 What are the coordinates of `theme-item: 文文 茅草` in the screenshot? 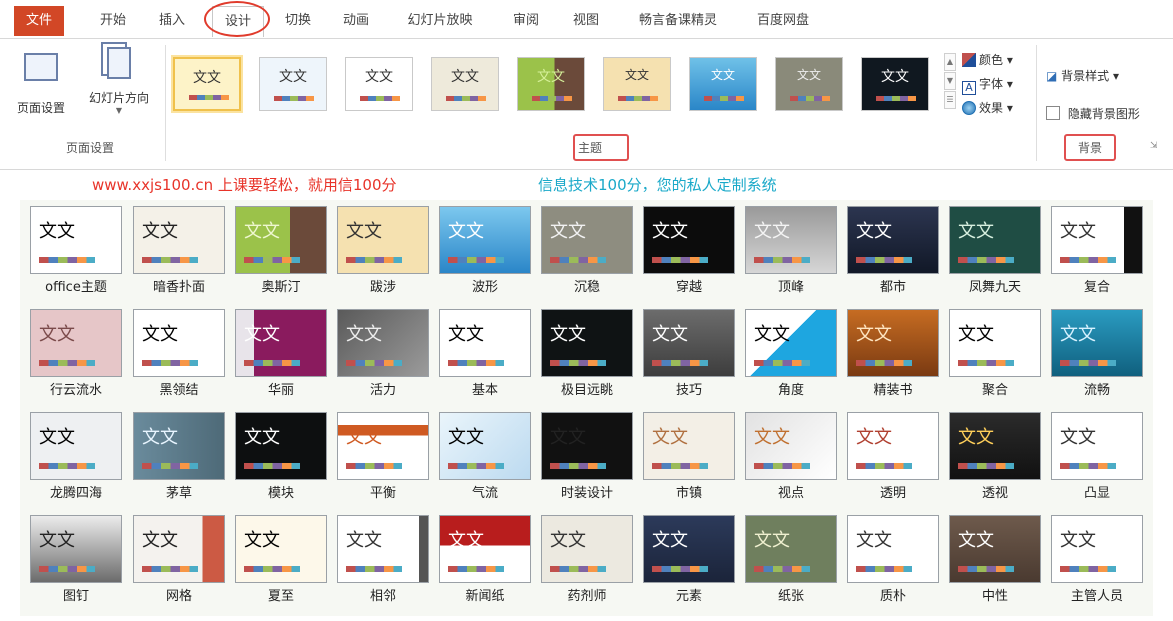 It's located at (180, 456).